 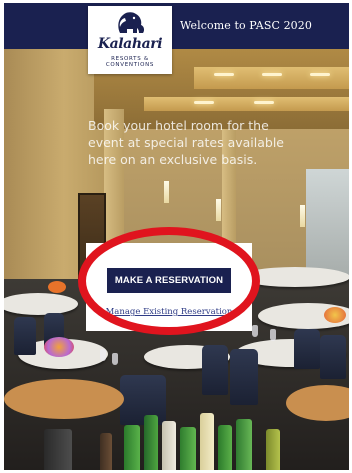 I want to click on banquet-table, so click(x=294, y=277).